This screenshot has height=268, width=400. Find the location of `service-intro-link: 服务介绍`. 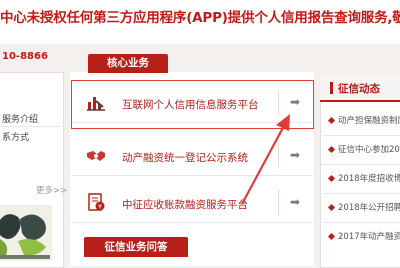

service-intro-link: 服务介绍 is located at coordinates (20, 118).